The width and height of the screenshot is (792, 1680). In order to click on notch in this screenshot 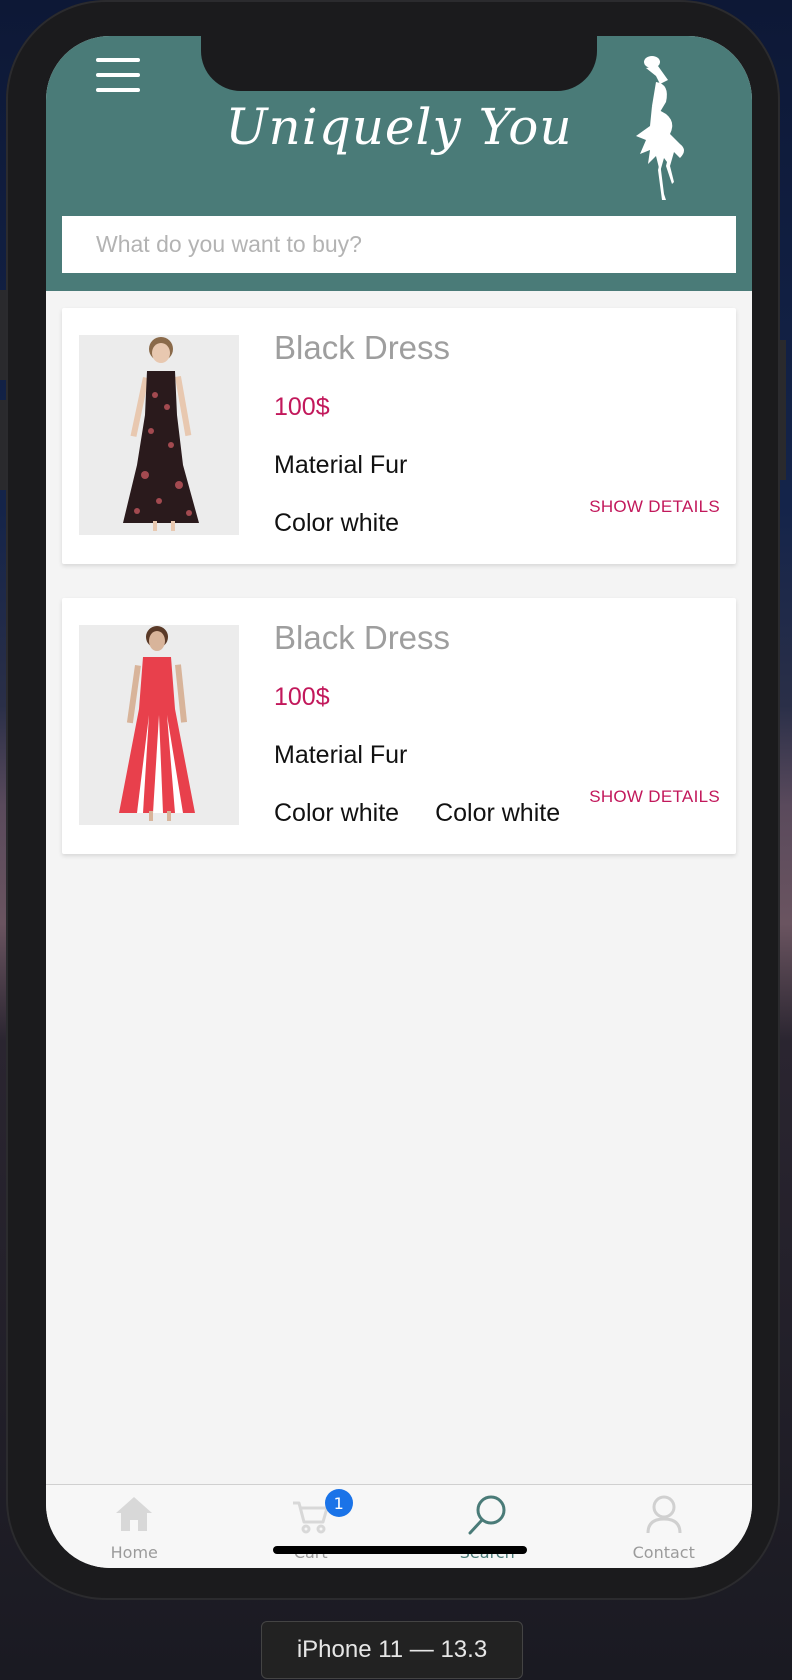, I will do `click(399, 63)`.